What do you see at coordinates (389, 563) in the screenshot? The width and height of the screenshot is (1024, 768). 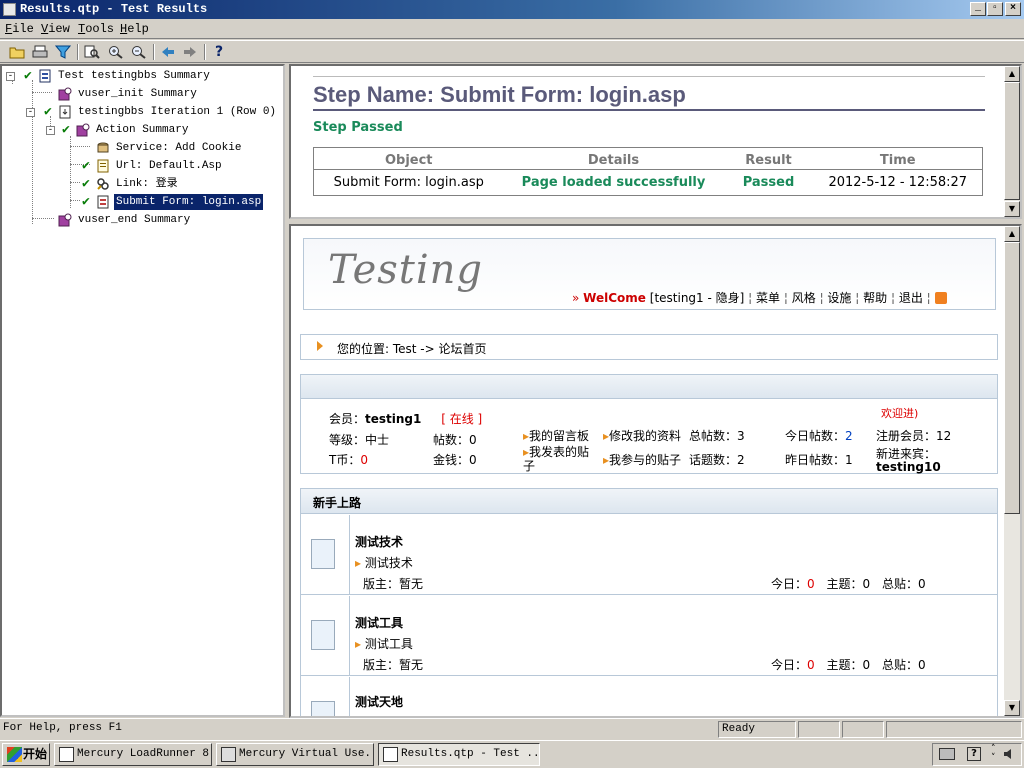 I see `sub-board-link: 测试技术` at bounding box center [389, 563].